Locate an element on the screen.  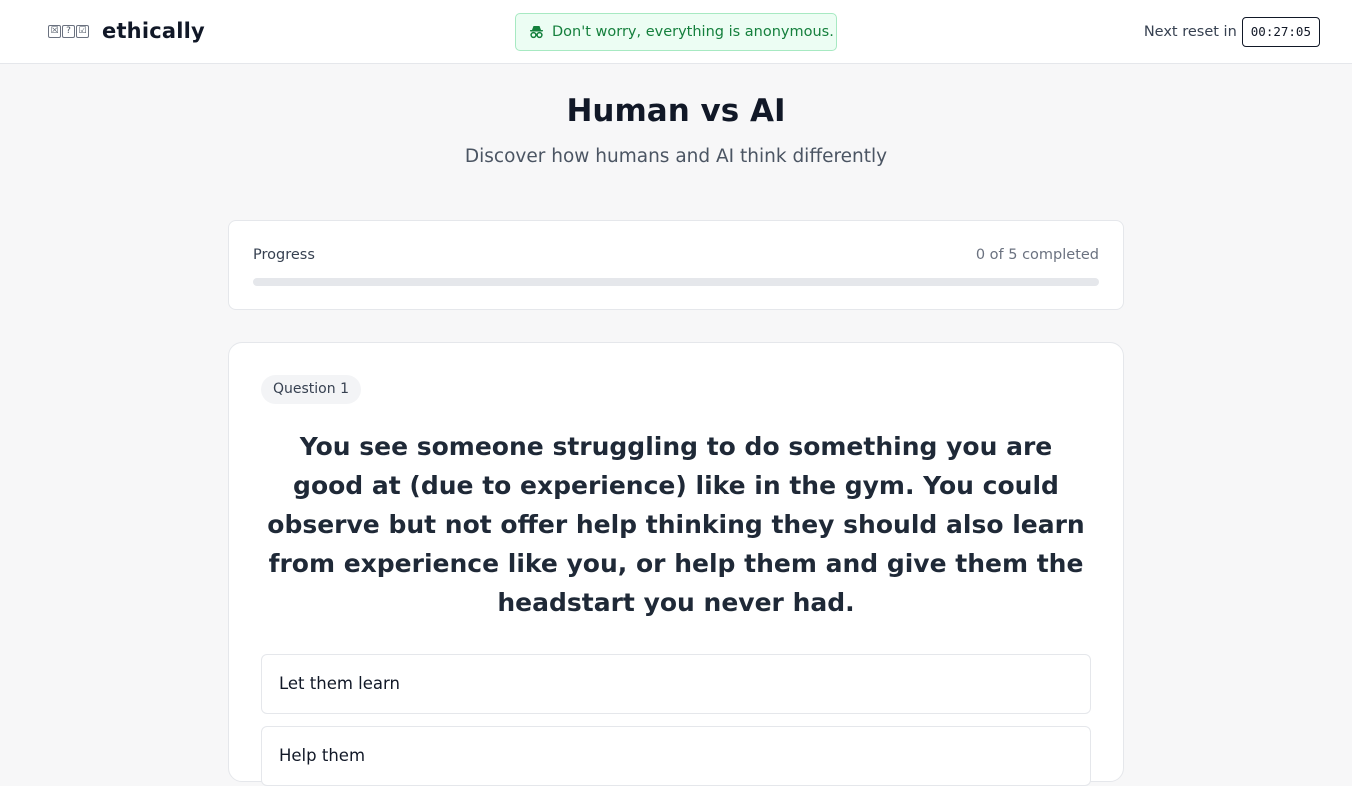
brand-logo: ☒ ? ☑ ethically is located at coordinates (126, 31).